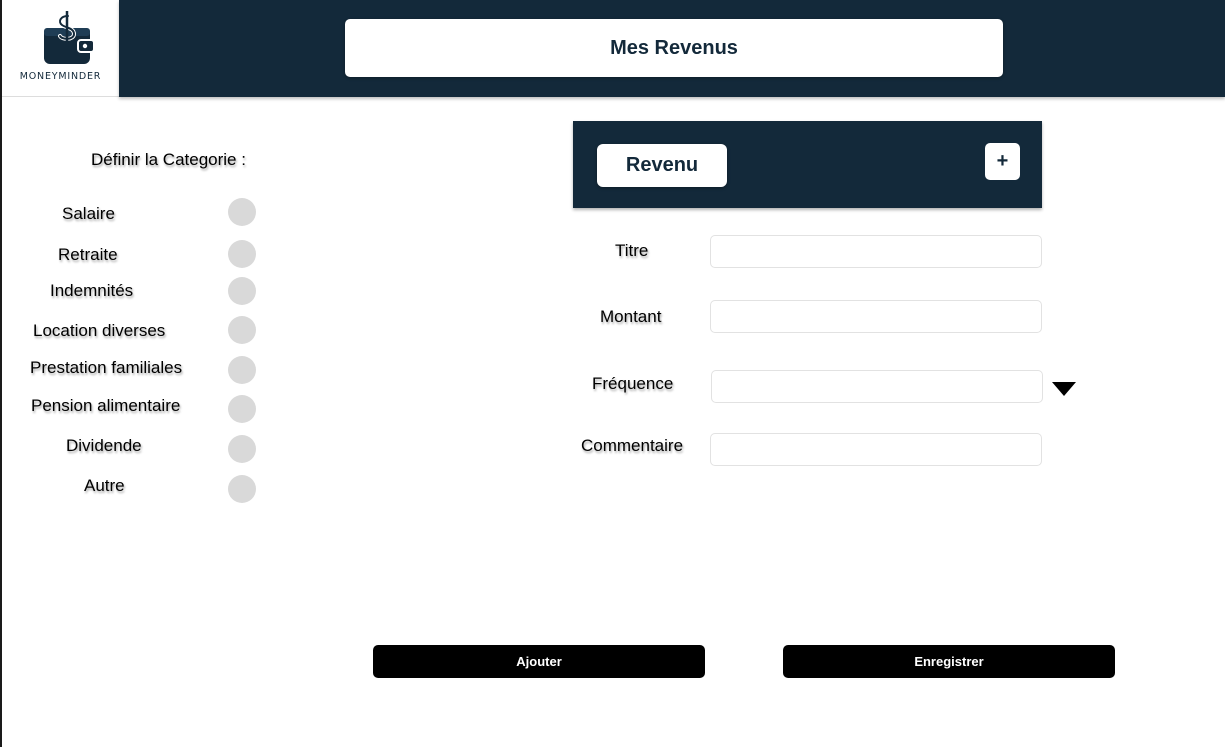 The image size is (1225, 747). Describe the element at coordinates (633, 383) in the screenshot. I see `frequence-label: Fréquence` at that location.